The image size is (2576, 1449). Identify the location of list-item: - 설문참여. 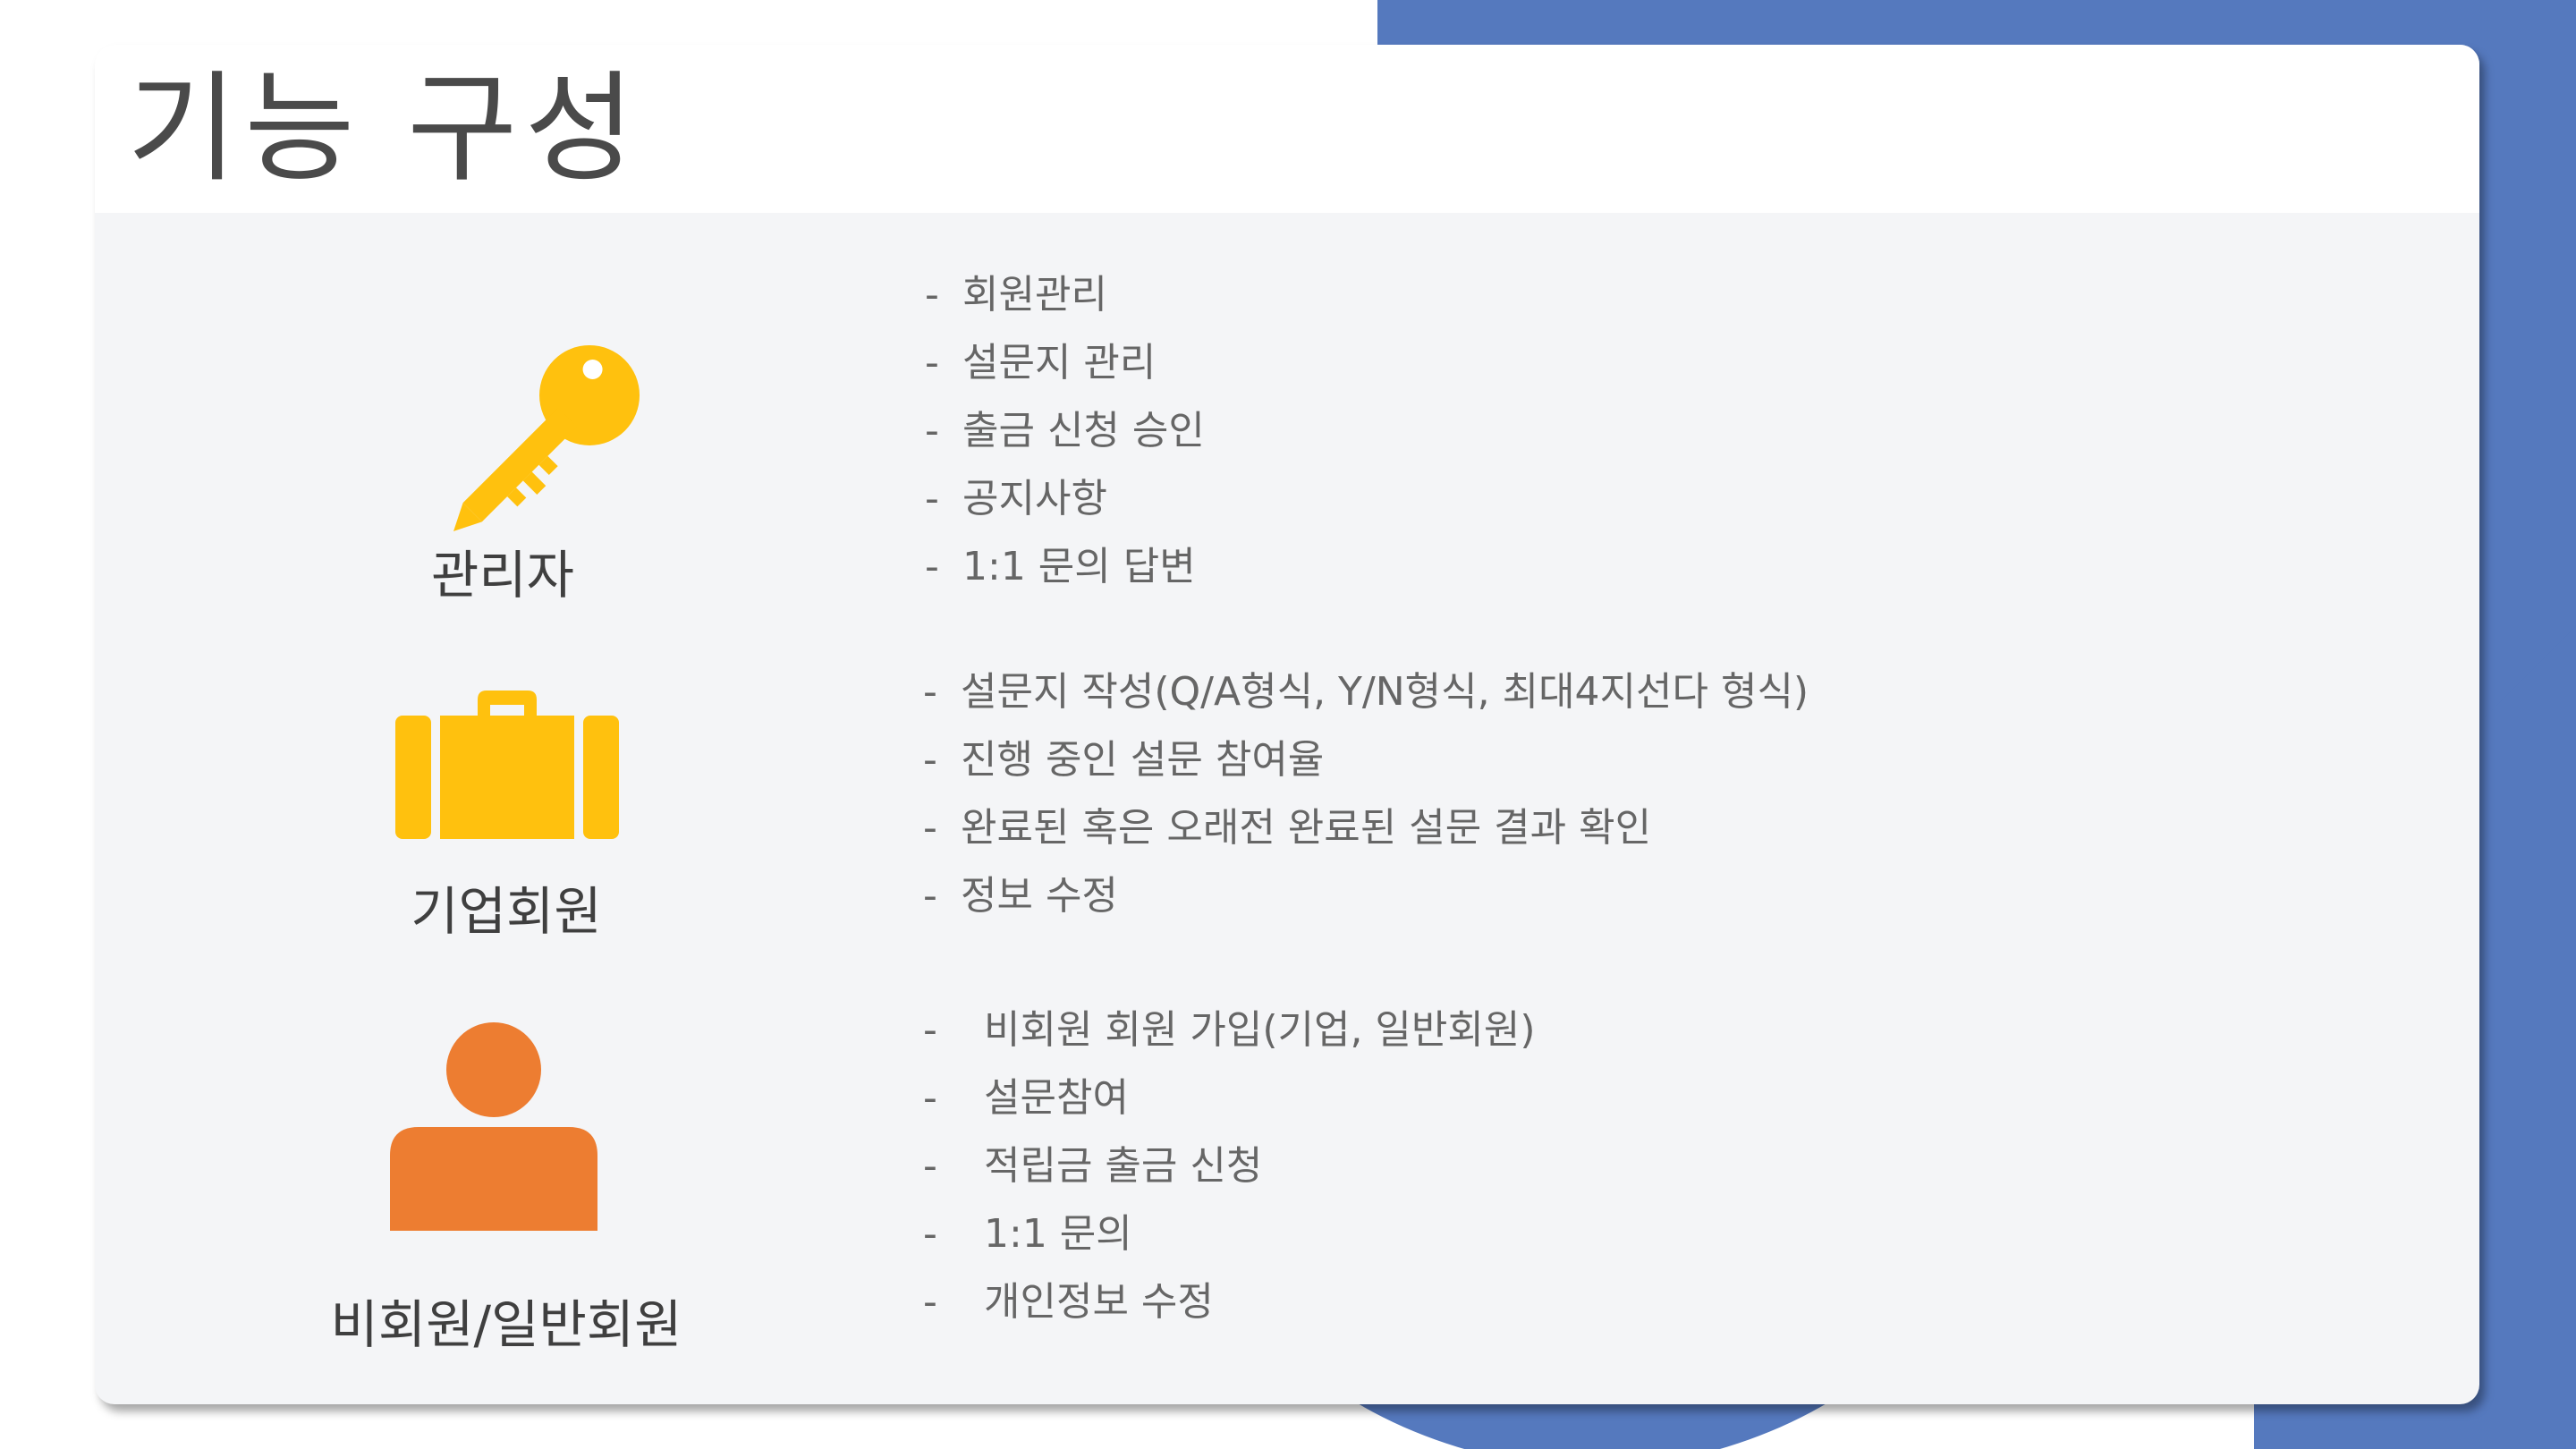
(1229, 1098).